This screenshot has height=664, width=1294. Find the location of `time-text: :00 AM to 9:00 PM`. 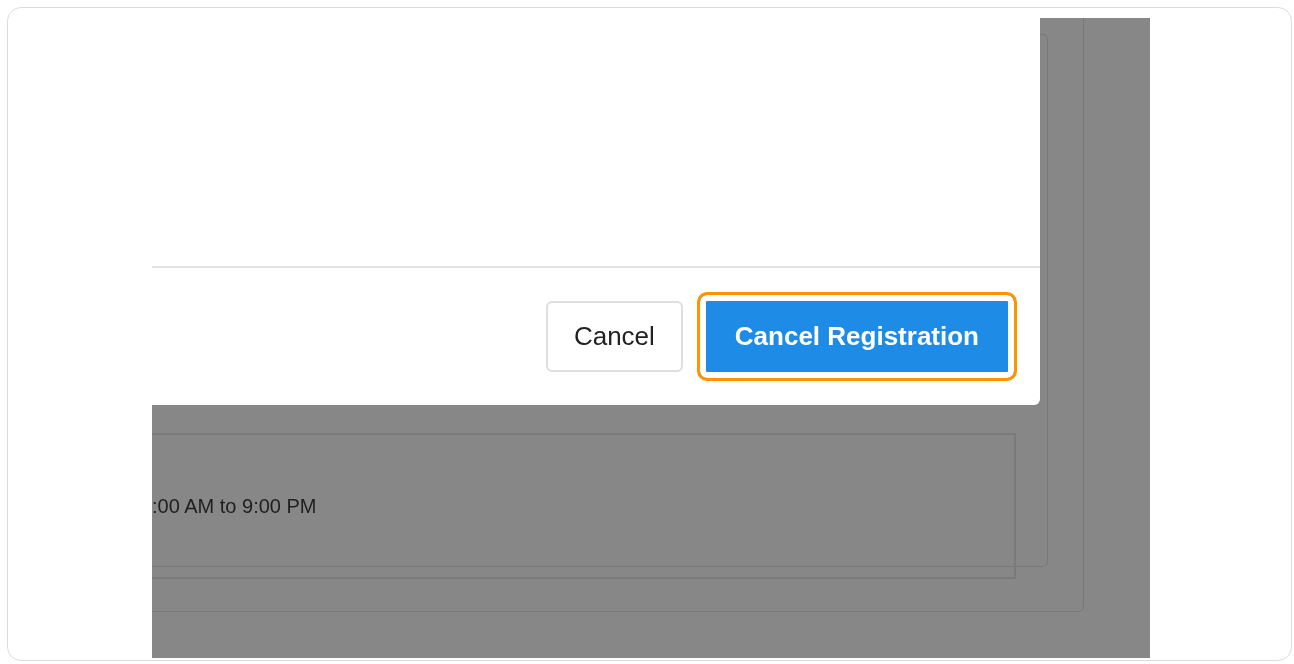

time-text: :00 AM to 9:00 PM is located at coordinates (234, 506).